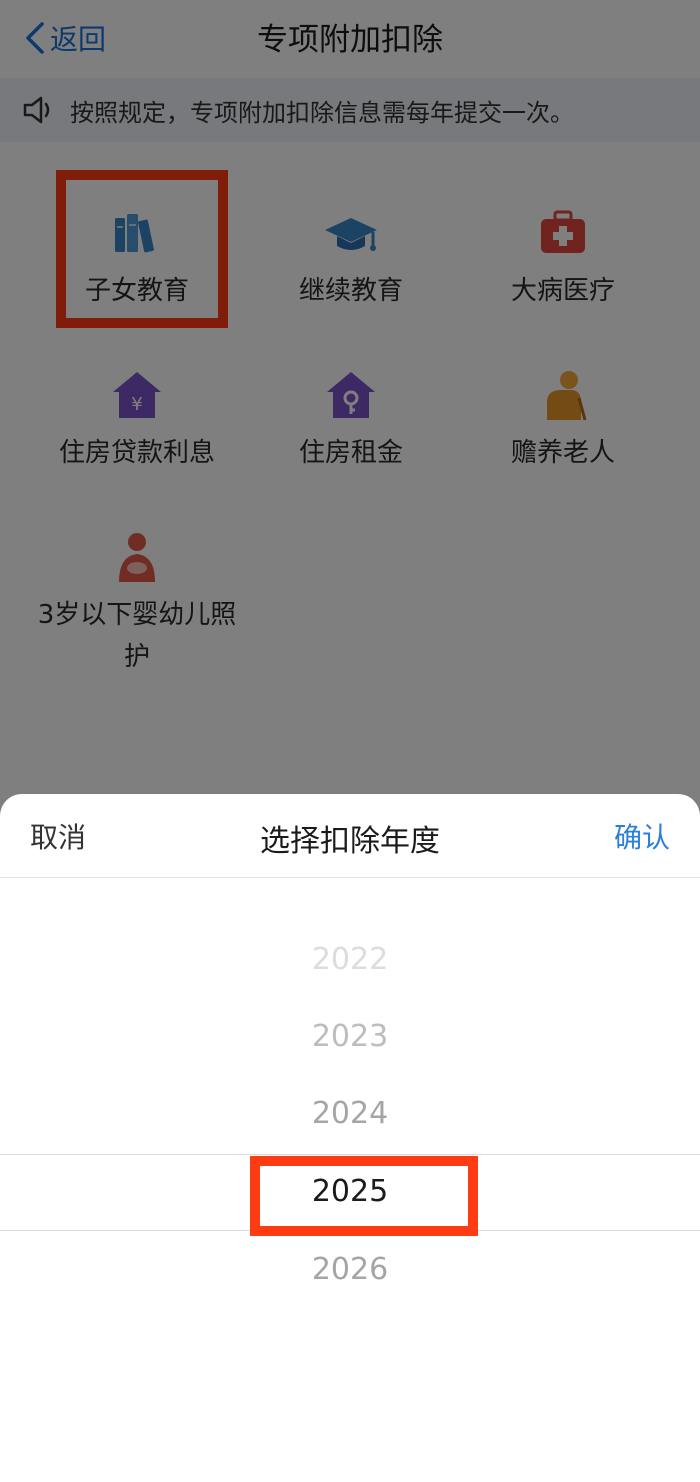 Image resolution: width=700 pixels, height=1482 pixels. What do you see at coordinates (350, 841) in the screenshot?
I see `sheet-title: 选择扣除年度` at bounding box center [350, 841].